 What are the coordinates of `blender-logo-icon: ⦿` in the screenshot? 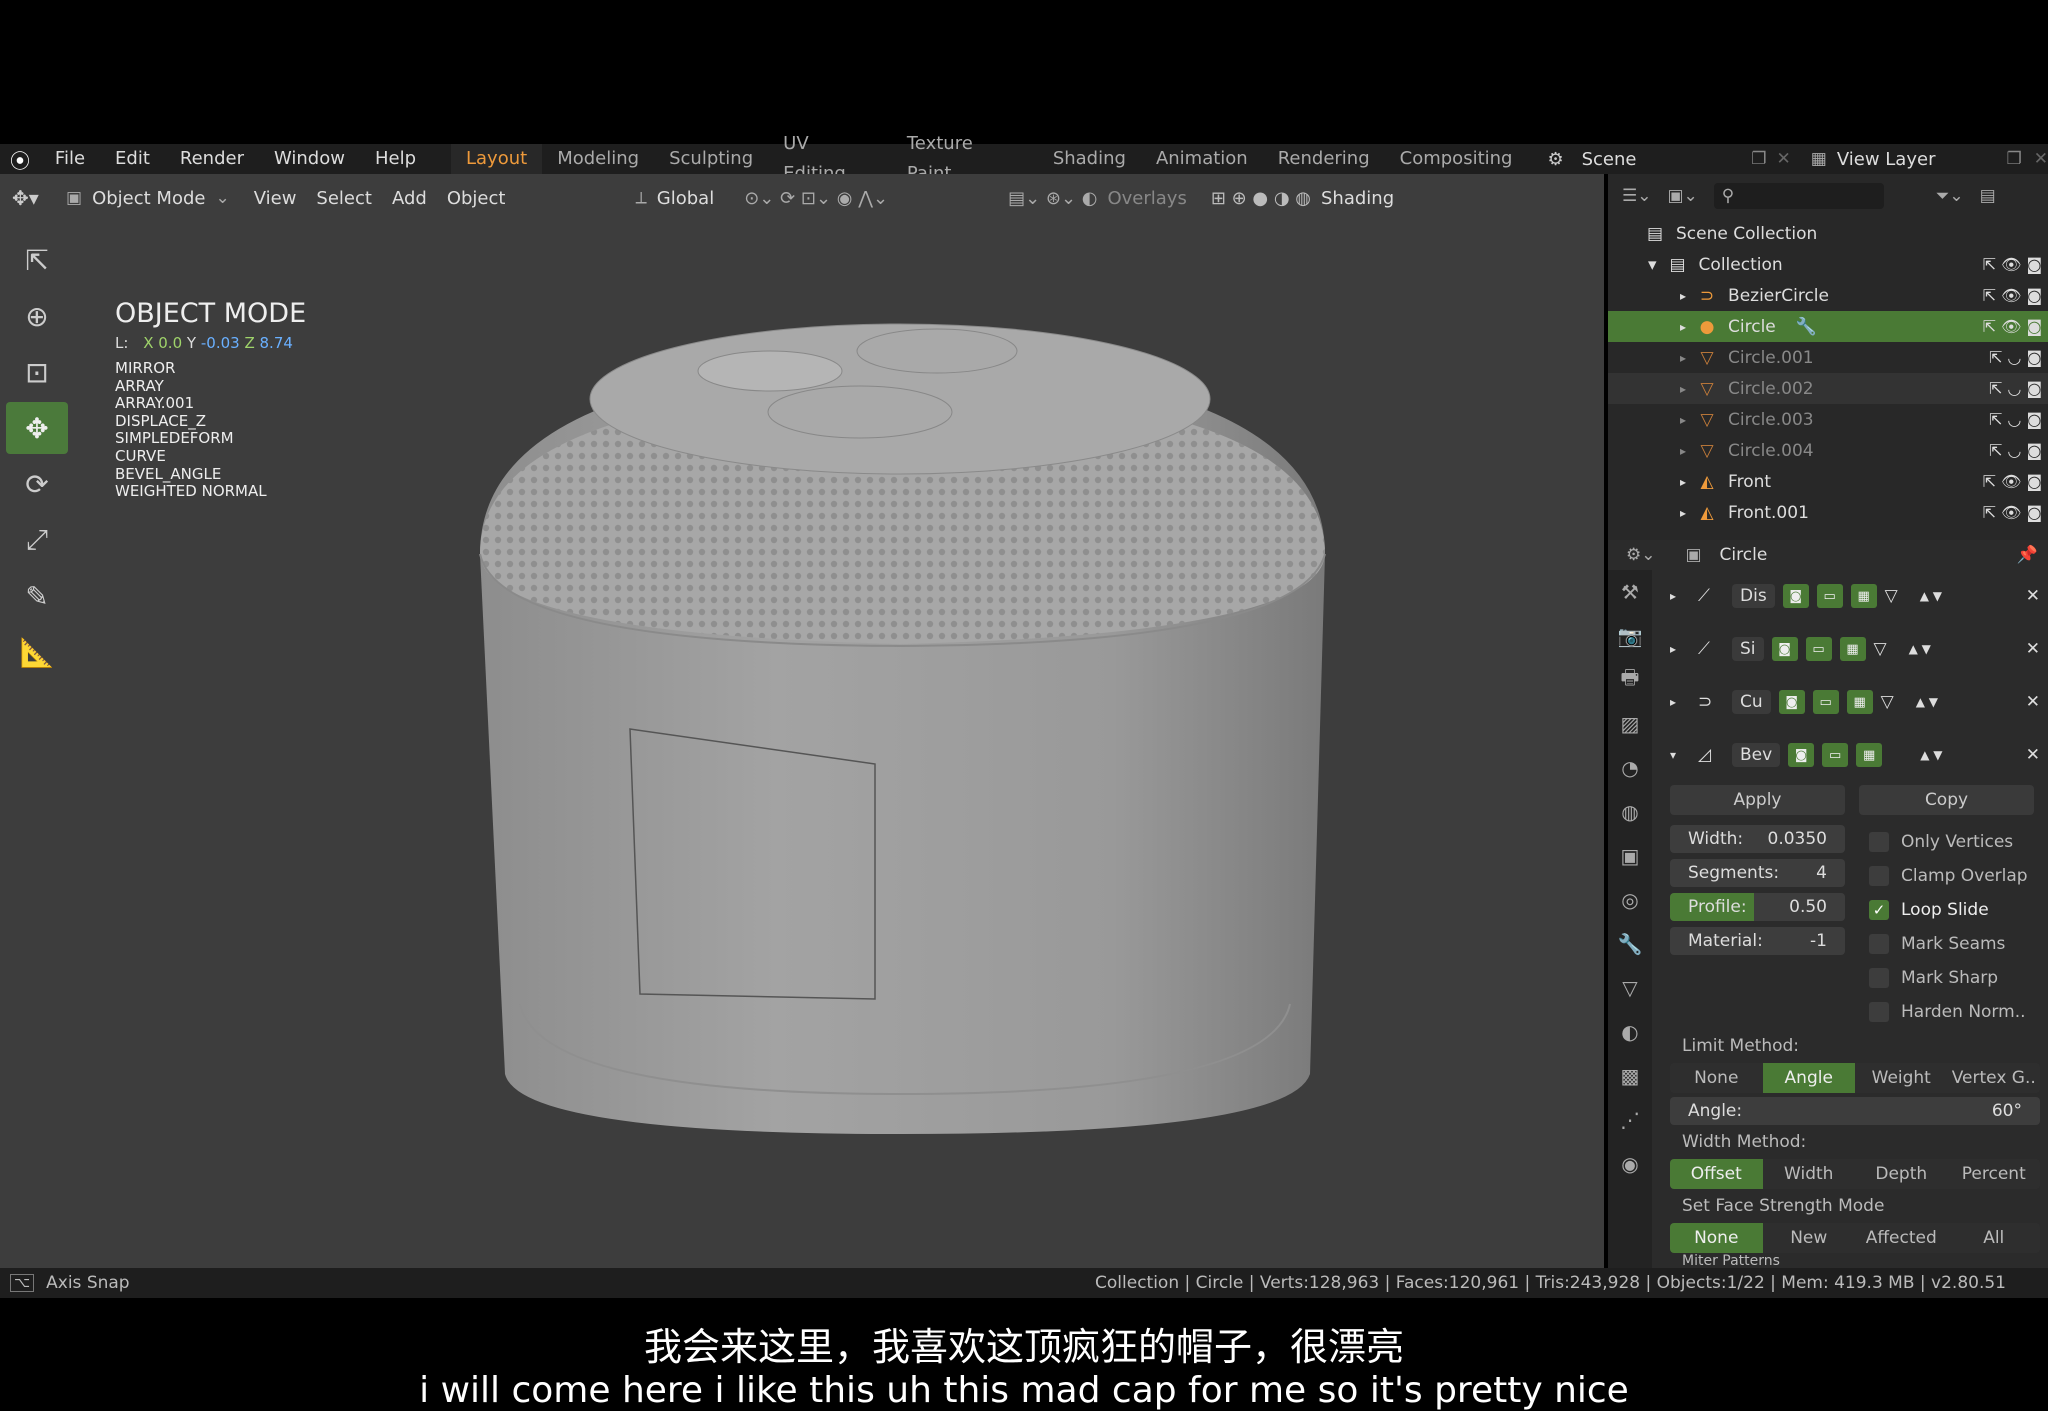 It's located at (20, 159).